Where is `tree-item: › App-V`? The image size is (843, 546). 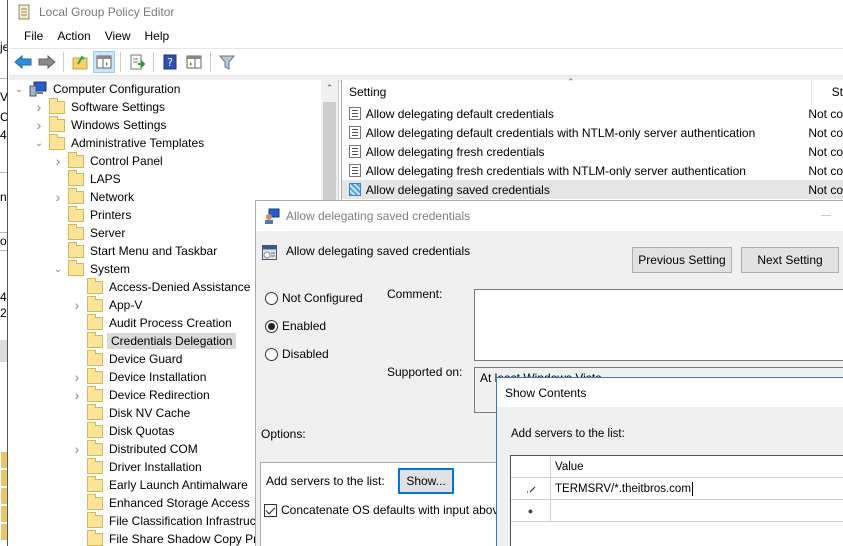 tree-item: › App-V is located at coordinates (107, 304).